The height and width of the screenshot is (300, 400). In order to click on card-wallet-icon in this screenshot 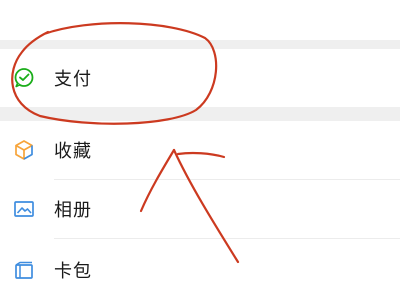, I will do `click(24, 270)`.